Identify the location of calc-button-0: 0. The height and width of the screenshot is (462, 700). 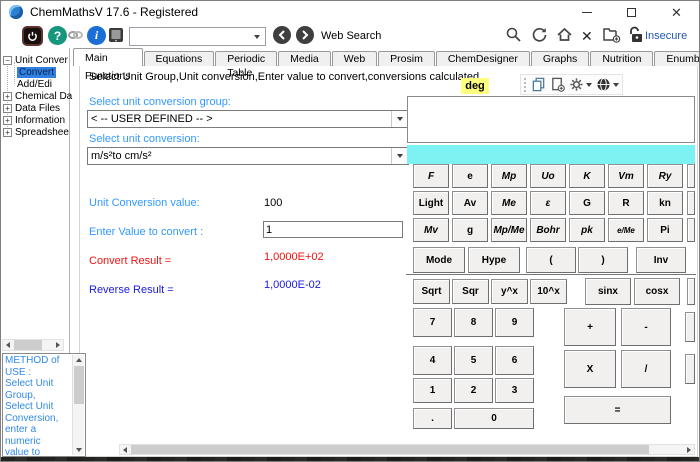
(494, 418).